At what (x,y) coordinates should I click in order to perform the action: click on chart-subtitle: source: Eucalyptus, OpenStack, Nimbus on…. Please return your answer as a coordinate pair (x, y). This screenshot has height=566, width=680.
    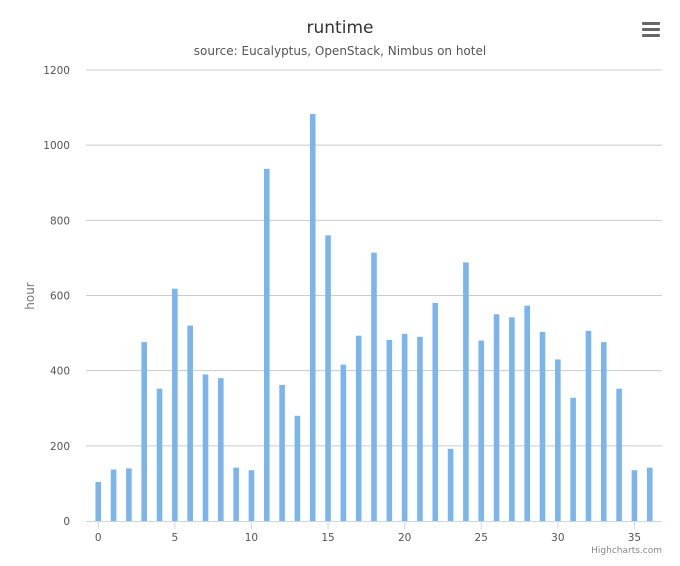
    Looking at the image, I should click on (340, 51).